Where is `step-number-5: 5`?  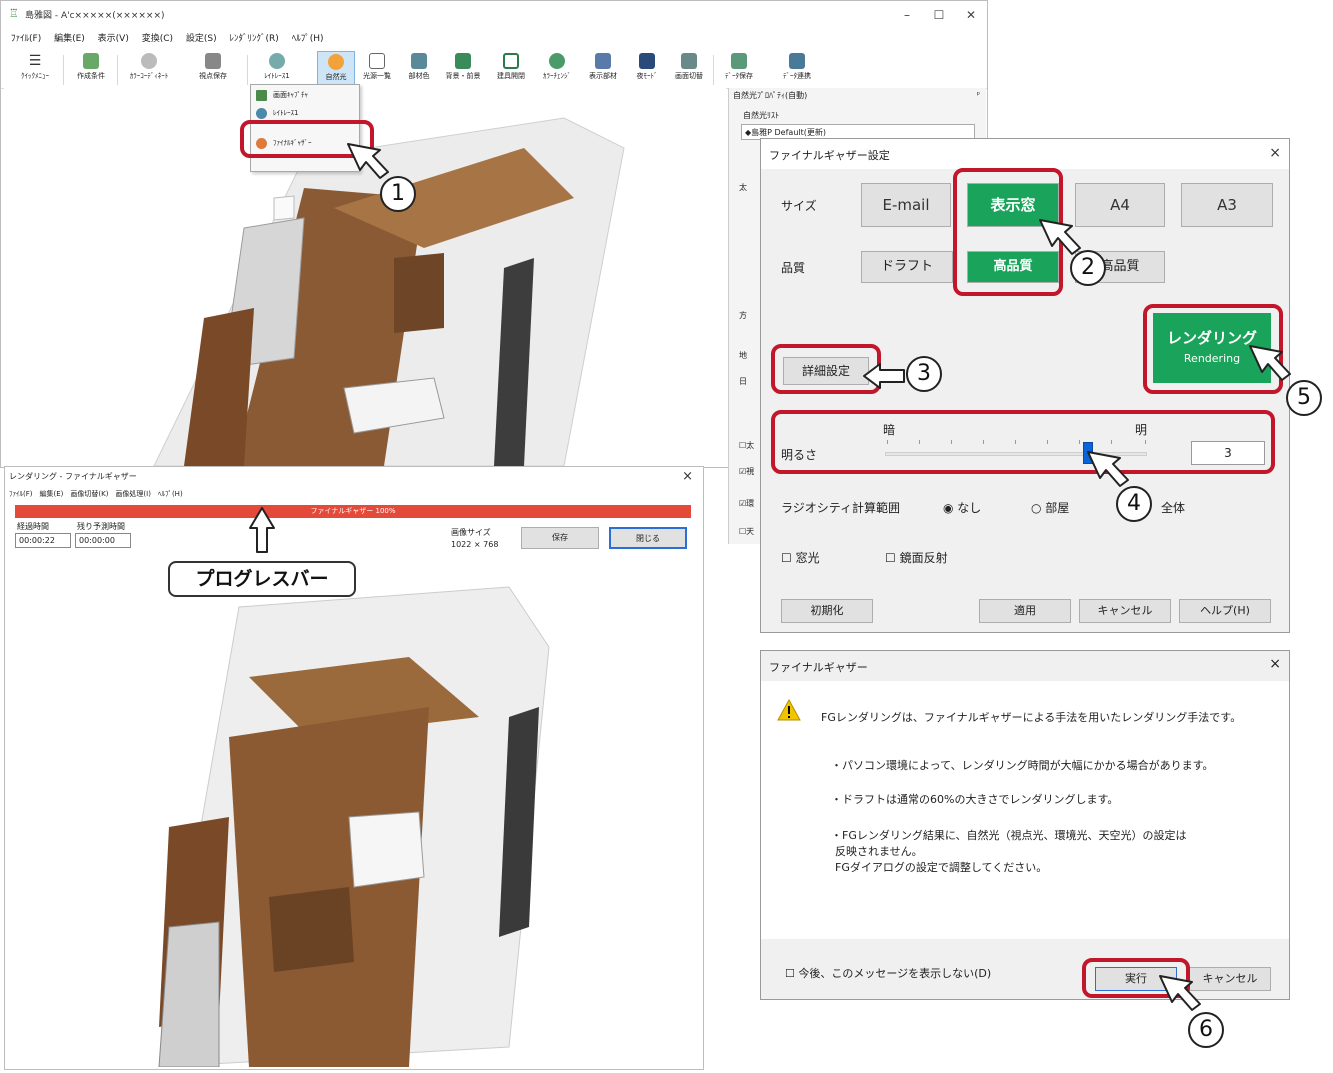
step-number-5: 5 is located at coordinates (1304, 398).